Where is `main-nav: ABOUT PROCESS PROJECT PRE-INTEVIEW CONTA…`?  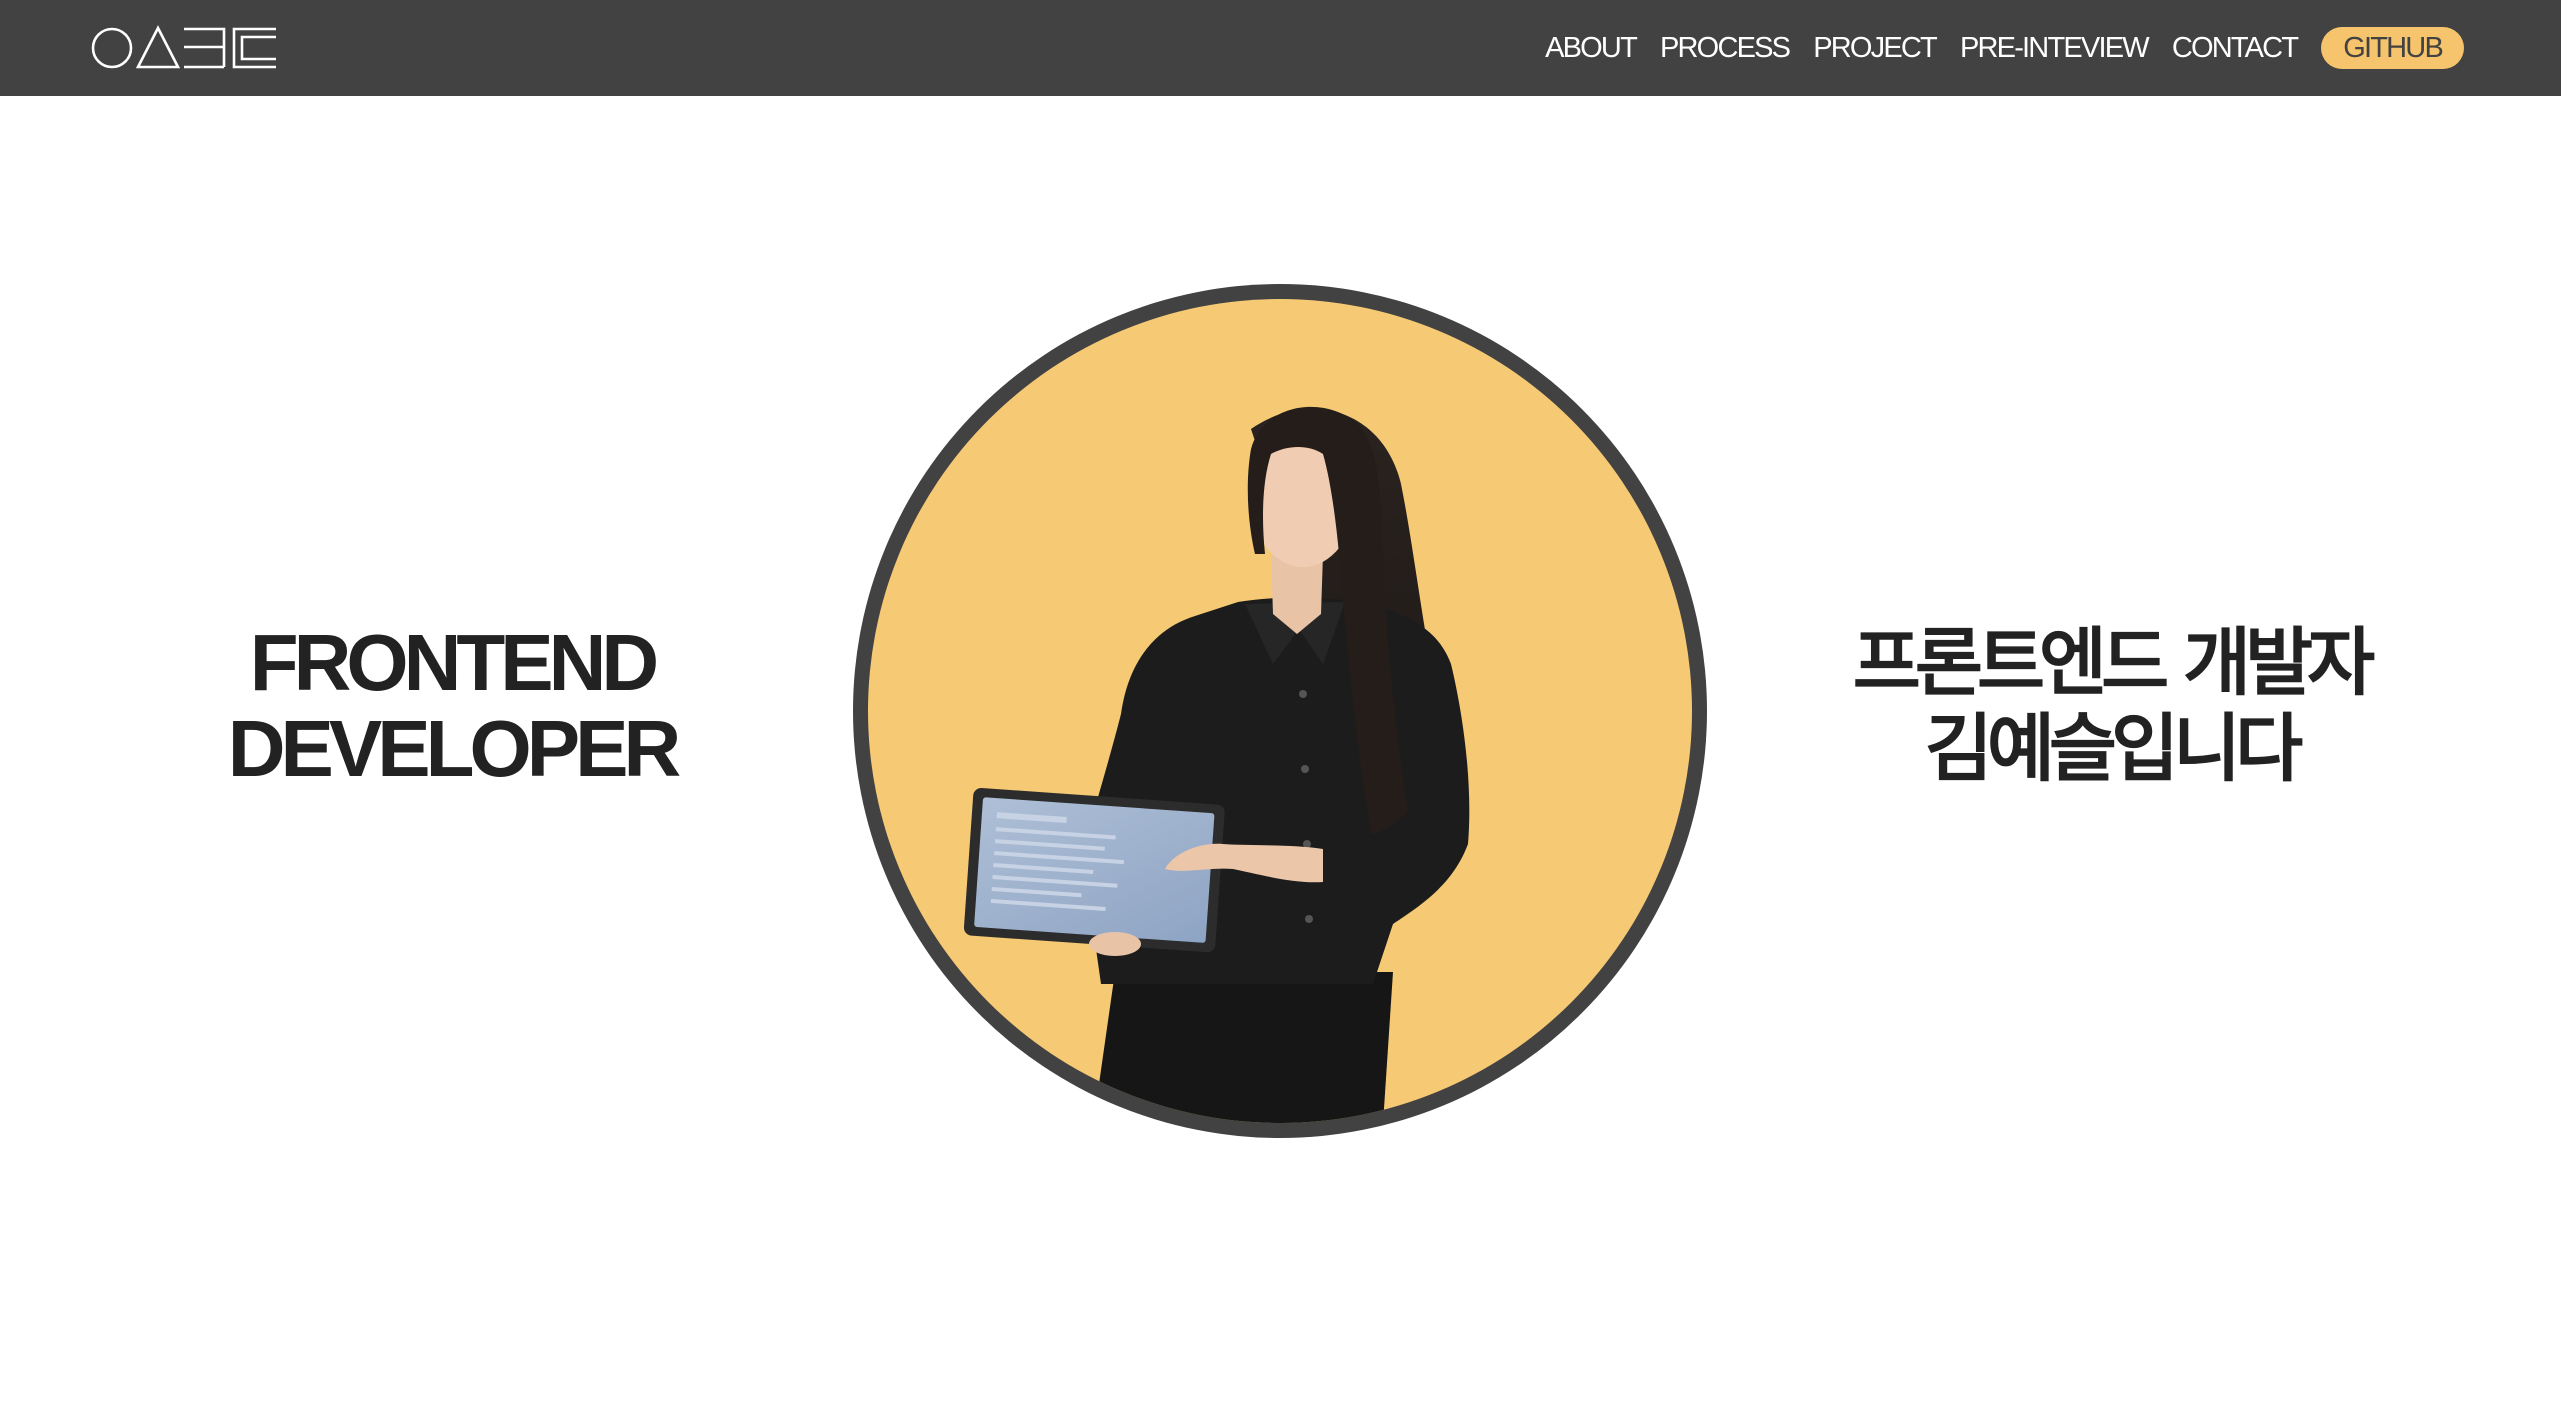
main-nav: ABOUT PROCESS PROJECT PRE-INTEVIEW CONTA… is located at coordinates (2004, 48).